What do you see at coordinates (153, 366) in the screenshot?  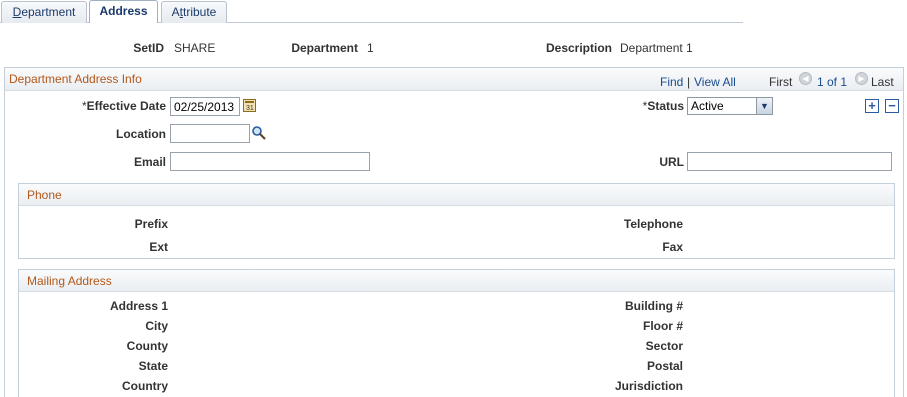 I see `state-label: State` at bounding box center [153, 366].